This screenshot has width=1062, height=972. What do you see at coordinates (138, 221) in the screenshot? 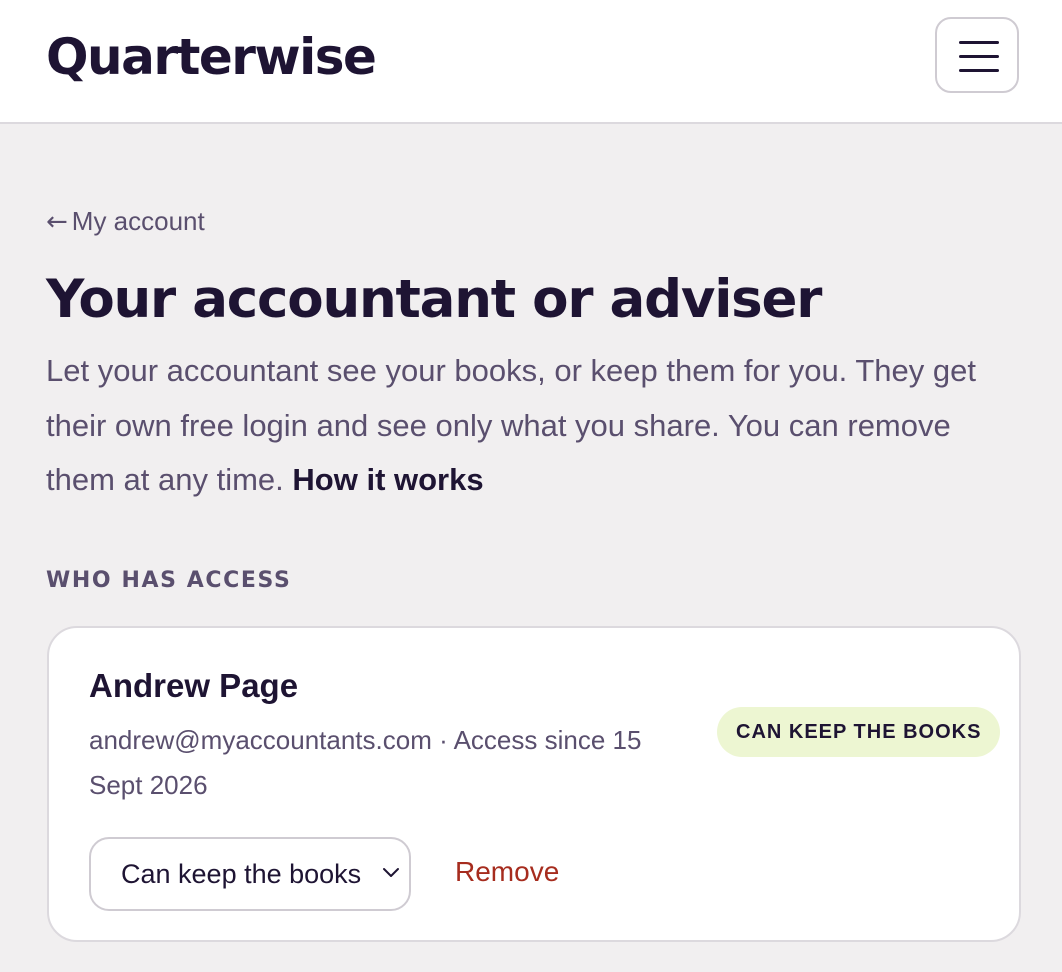
I see `back-link-label: My account` at bounding box center [138, 221].